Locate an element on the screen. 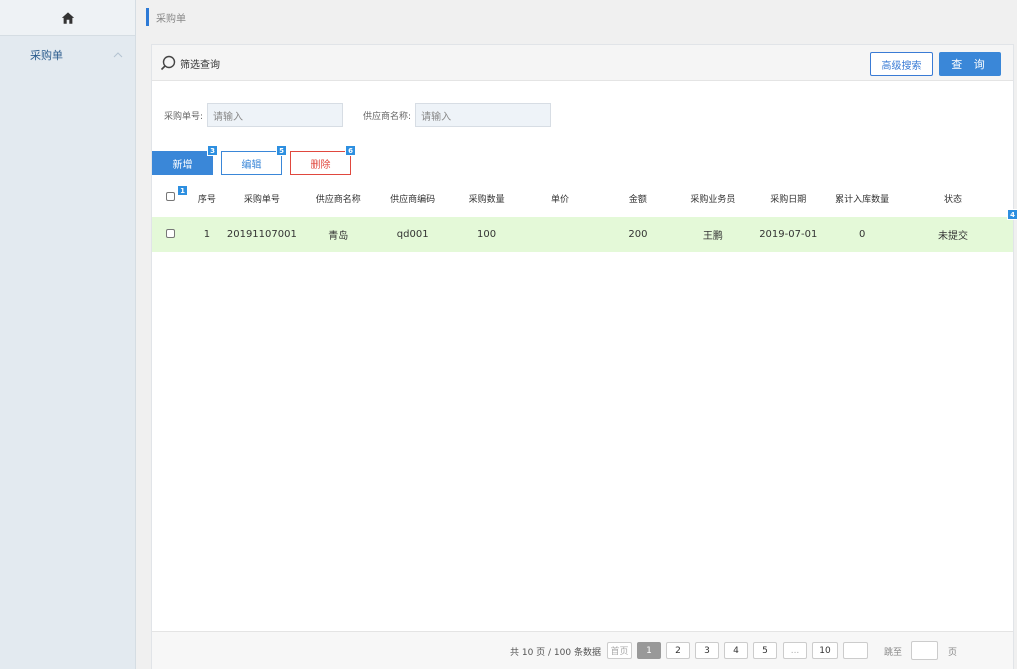 Image resolution: width=1017 pixels, height=669 pixels. column-header: 供应商编码 is located at coordinates (413, 199).